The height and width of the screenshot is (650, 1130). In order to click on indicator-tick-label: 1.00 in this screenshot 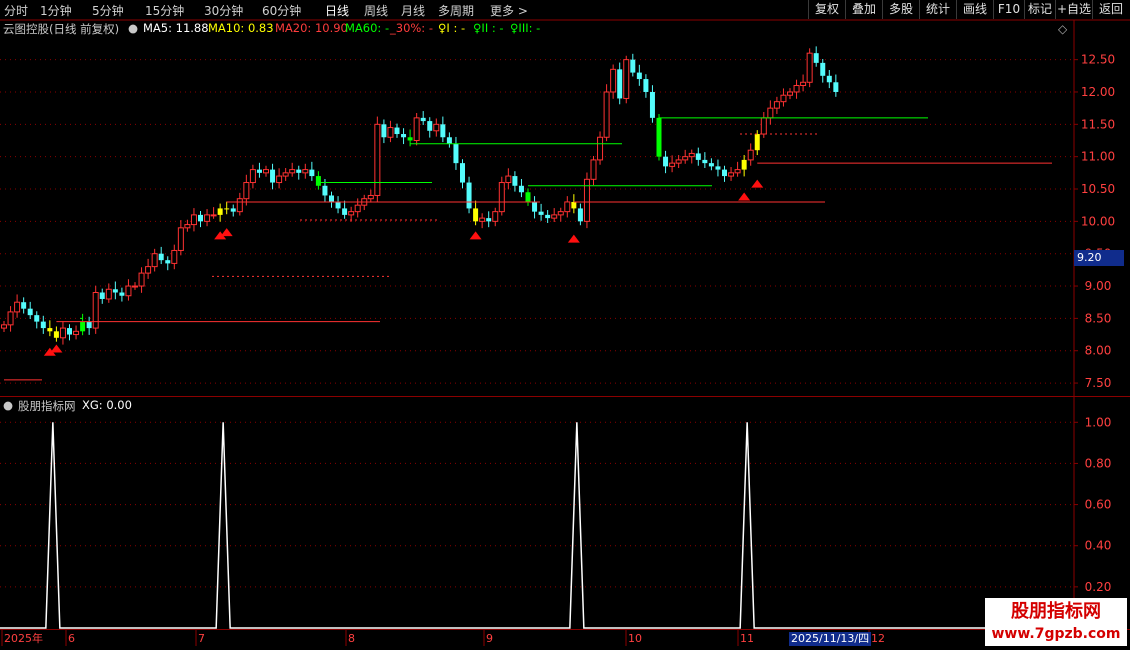, I will do `click(1098, 422)`.